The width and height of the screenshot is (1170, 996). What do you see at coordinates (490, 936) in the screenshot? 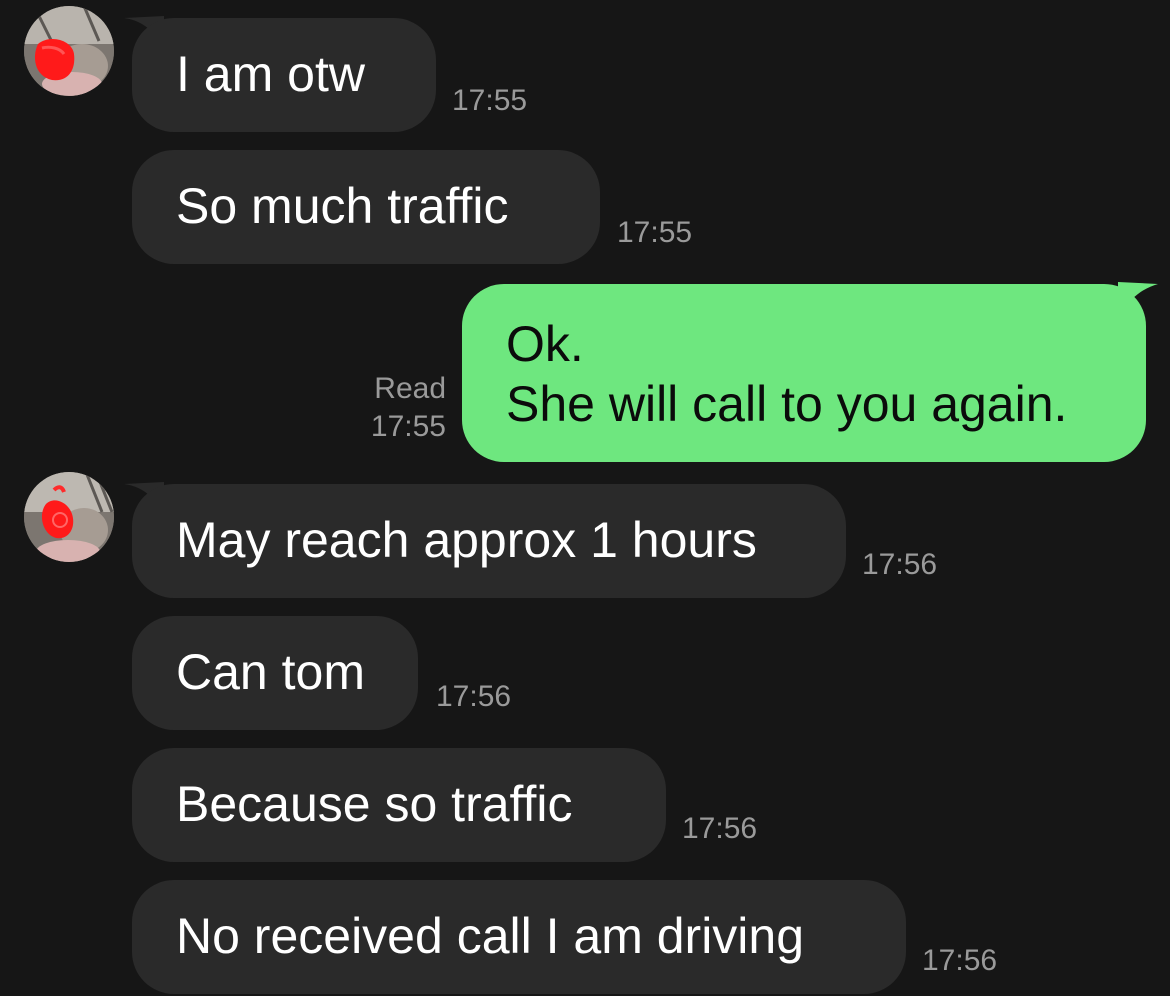
I see `message-text: No received call I am driving` at bounding box center [490, 936].